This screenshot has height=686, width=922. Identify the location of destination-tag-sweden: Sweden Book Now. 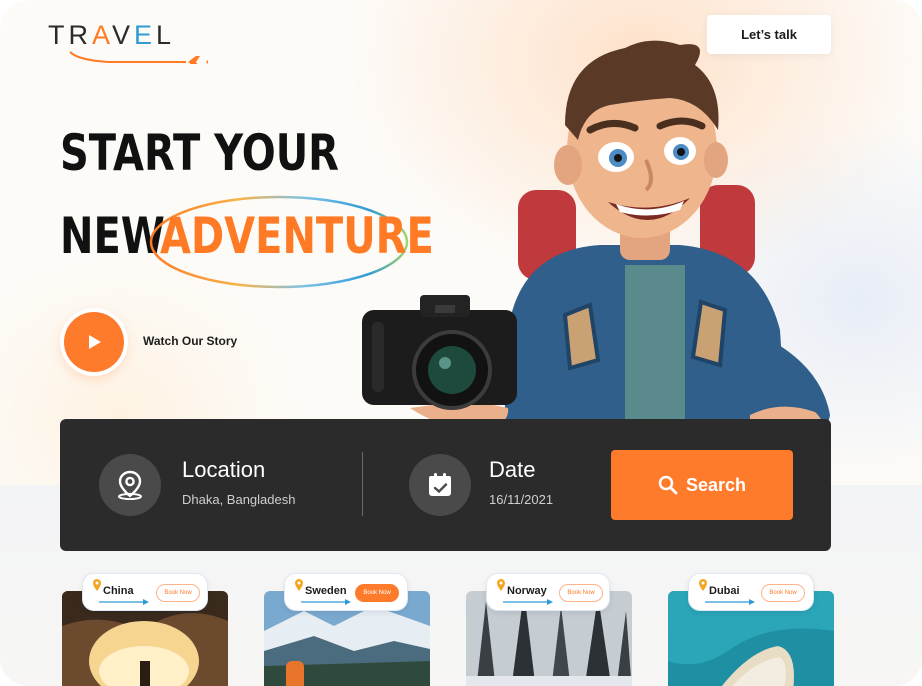
(346, 592).